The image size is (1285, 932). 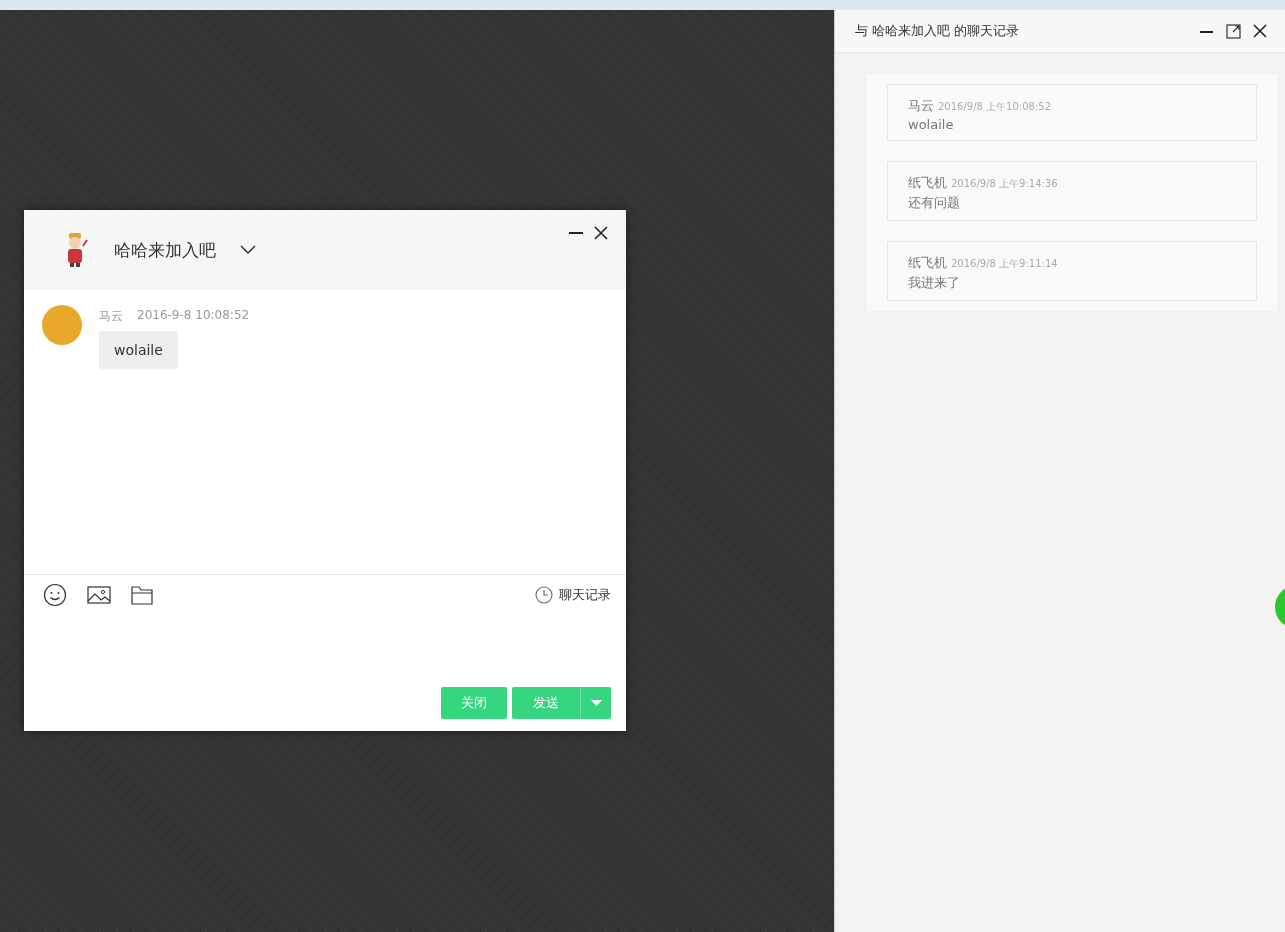 I want to click on folder-icon, so click(x=142, y=595).